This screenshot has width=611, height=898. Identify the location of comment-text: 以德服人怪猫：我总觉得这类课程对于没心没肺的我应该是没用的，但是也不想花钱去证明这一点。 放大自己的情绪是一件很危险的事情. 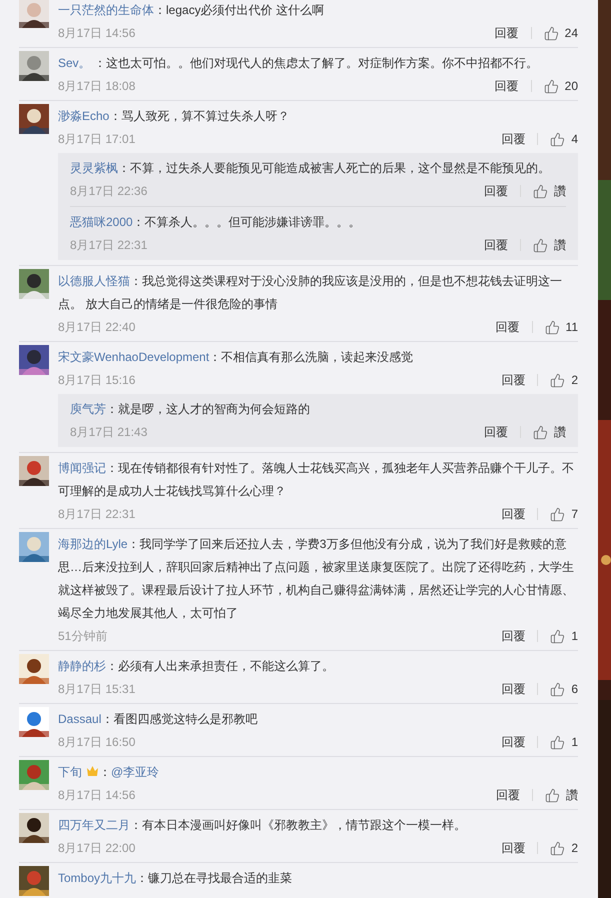
(310, 293).